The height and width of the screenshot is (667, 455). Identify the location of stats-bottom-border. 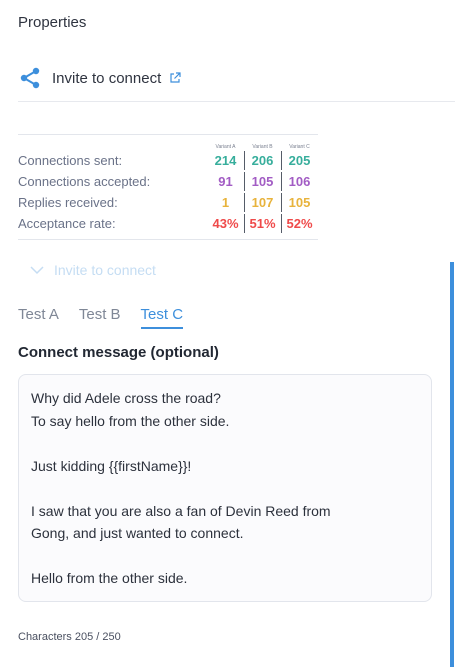
(168, 239).